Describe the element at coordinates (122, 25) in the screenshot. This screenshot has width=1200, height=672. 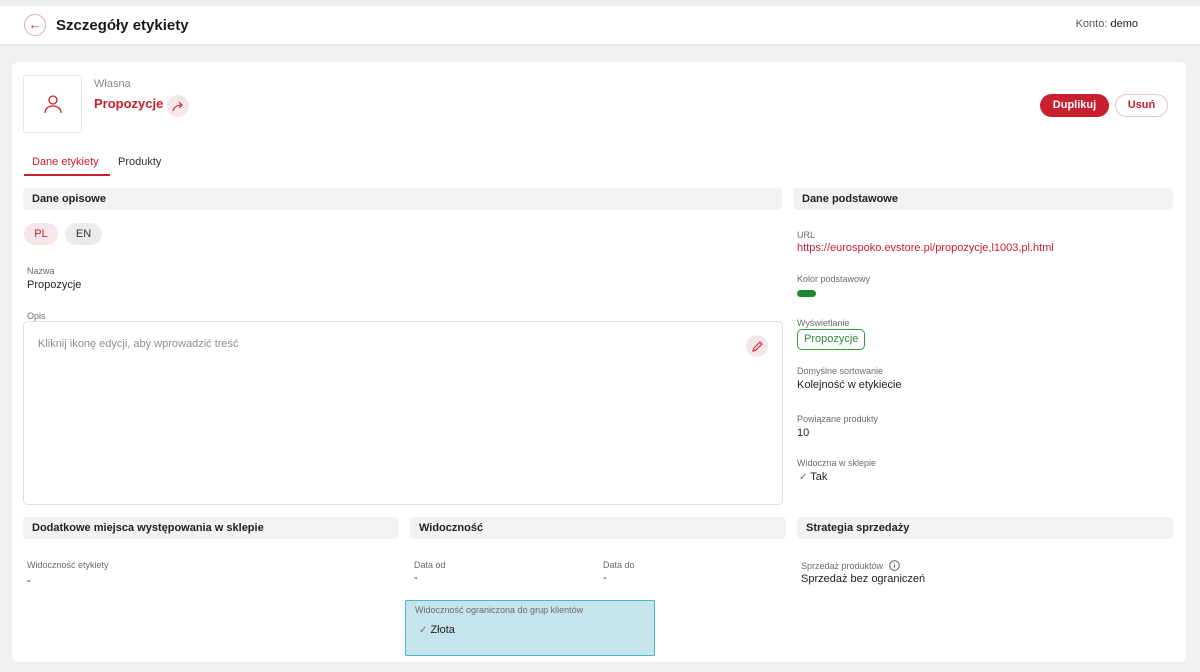
I see `page-title: Szczegóły etykiety` at that location.